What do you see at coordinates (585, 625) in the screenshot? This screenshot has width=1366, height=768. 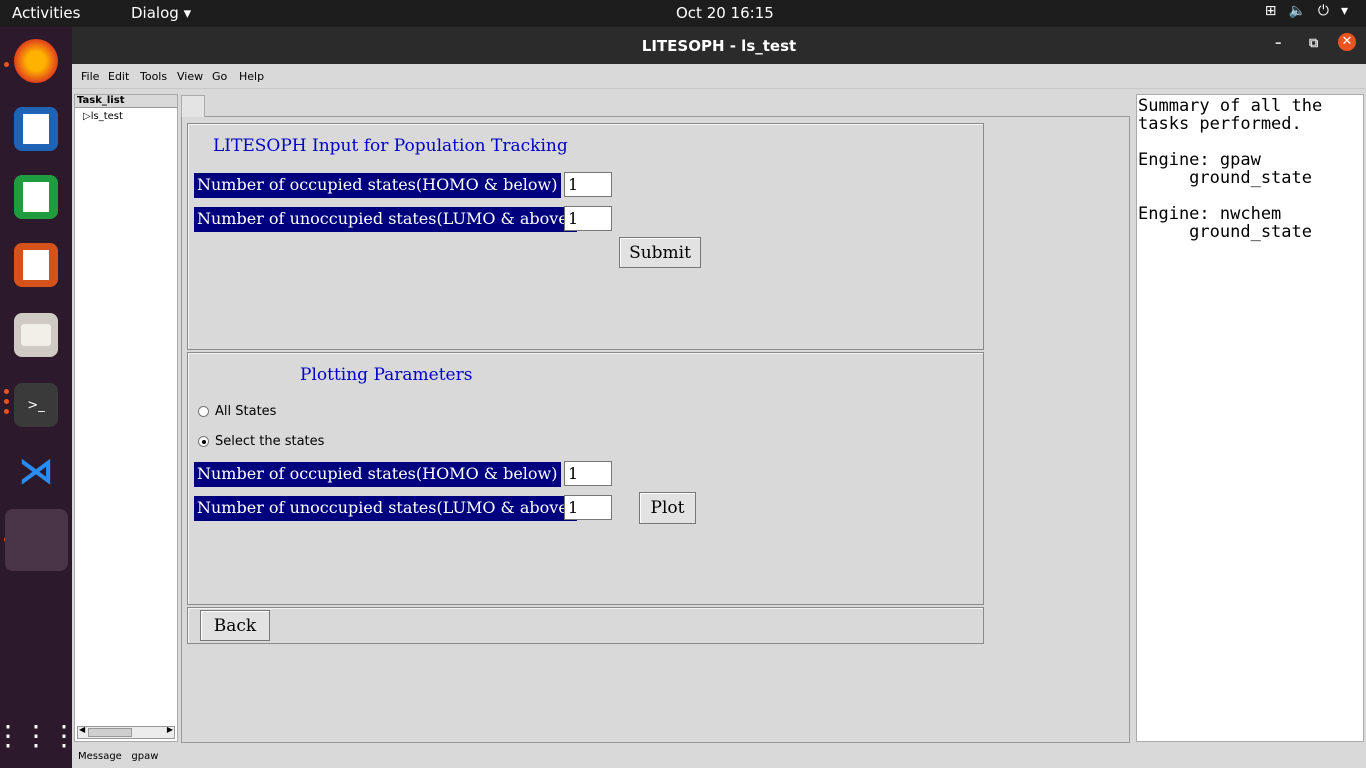 I see `back-frame` at bounding box center [585, 625].